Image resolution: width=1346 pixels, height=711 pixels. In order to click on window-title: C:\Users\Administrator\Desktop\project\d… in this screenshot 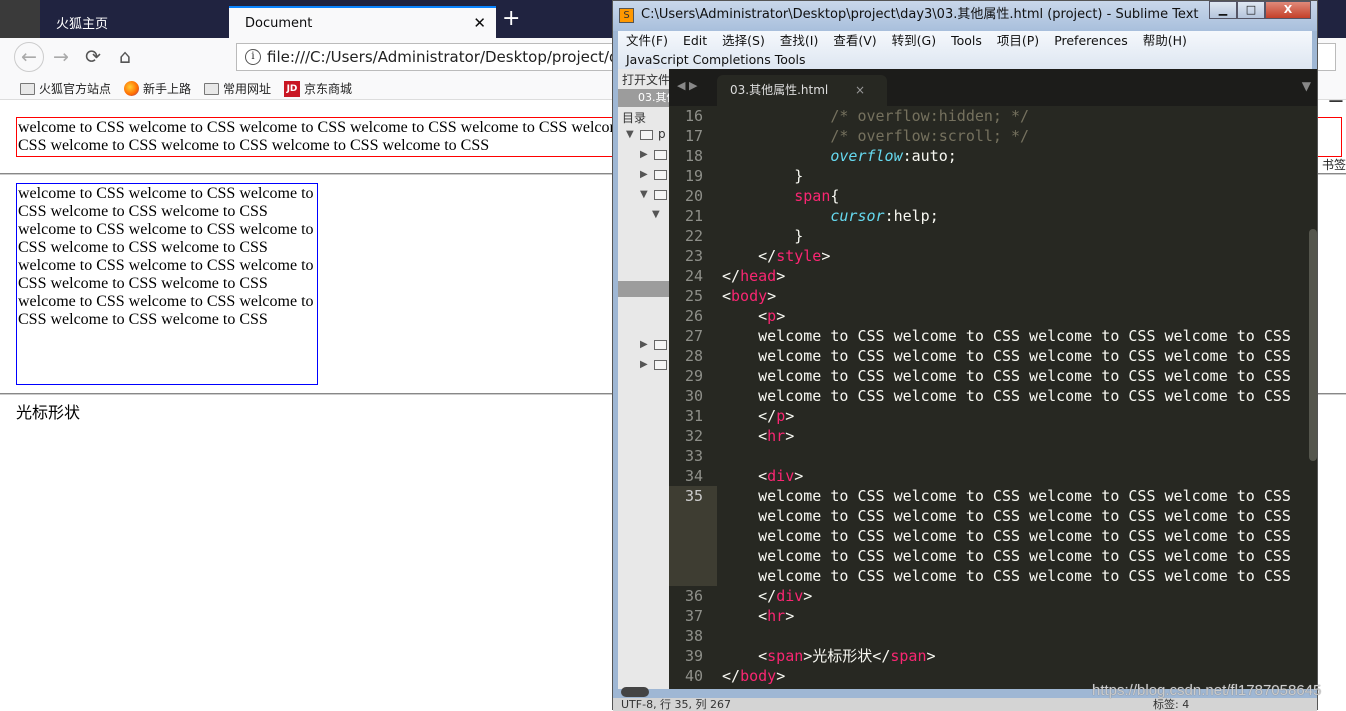, I will do `click(920, 14)`.